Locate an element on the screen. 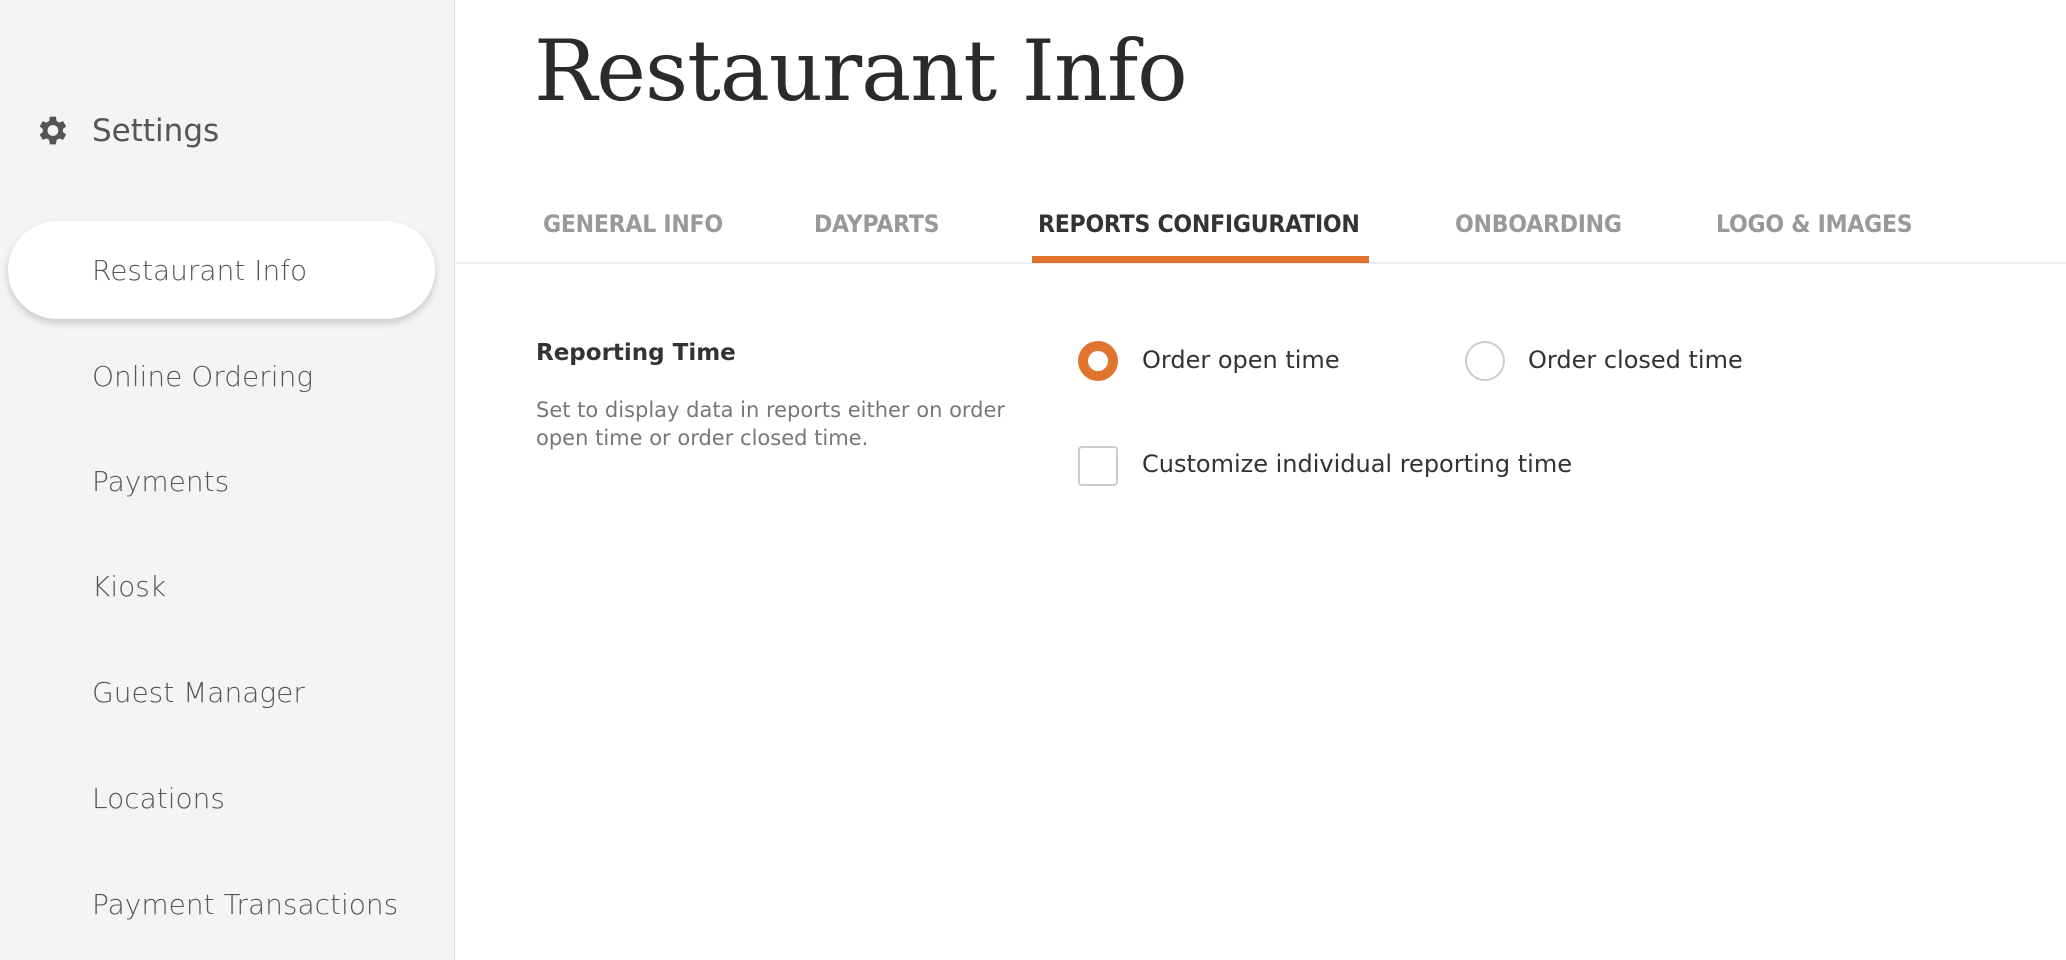  order-closed-time-radio is located at coordinates (1485, 361).